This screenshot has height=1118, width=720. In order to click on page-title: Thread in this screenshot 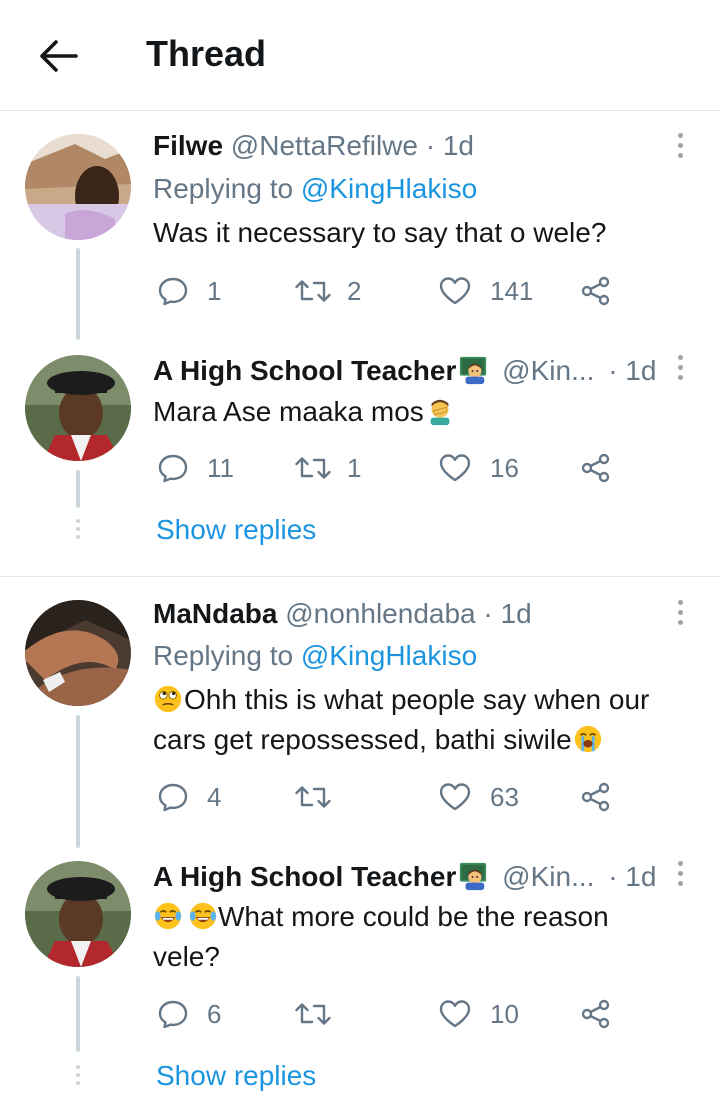, I will do `click(206, 53)`.